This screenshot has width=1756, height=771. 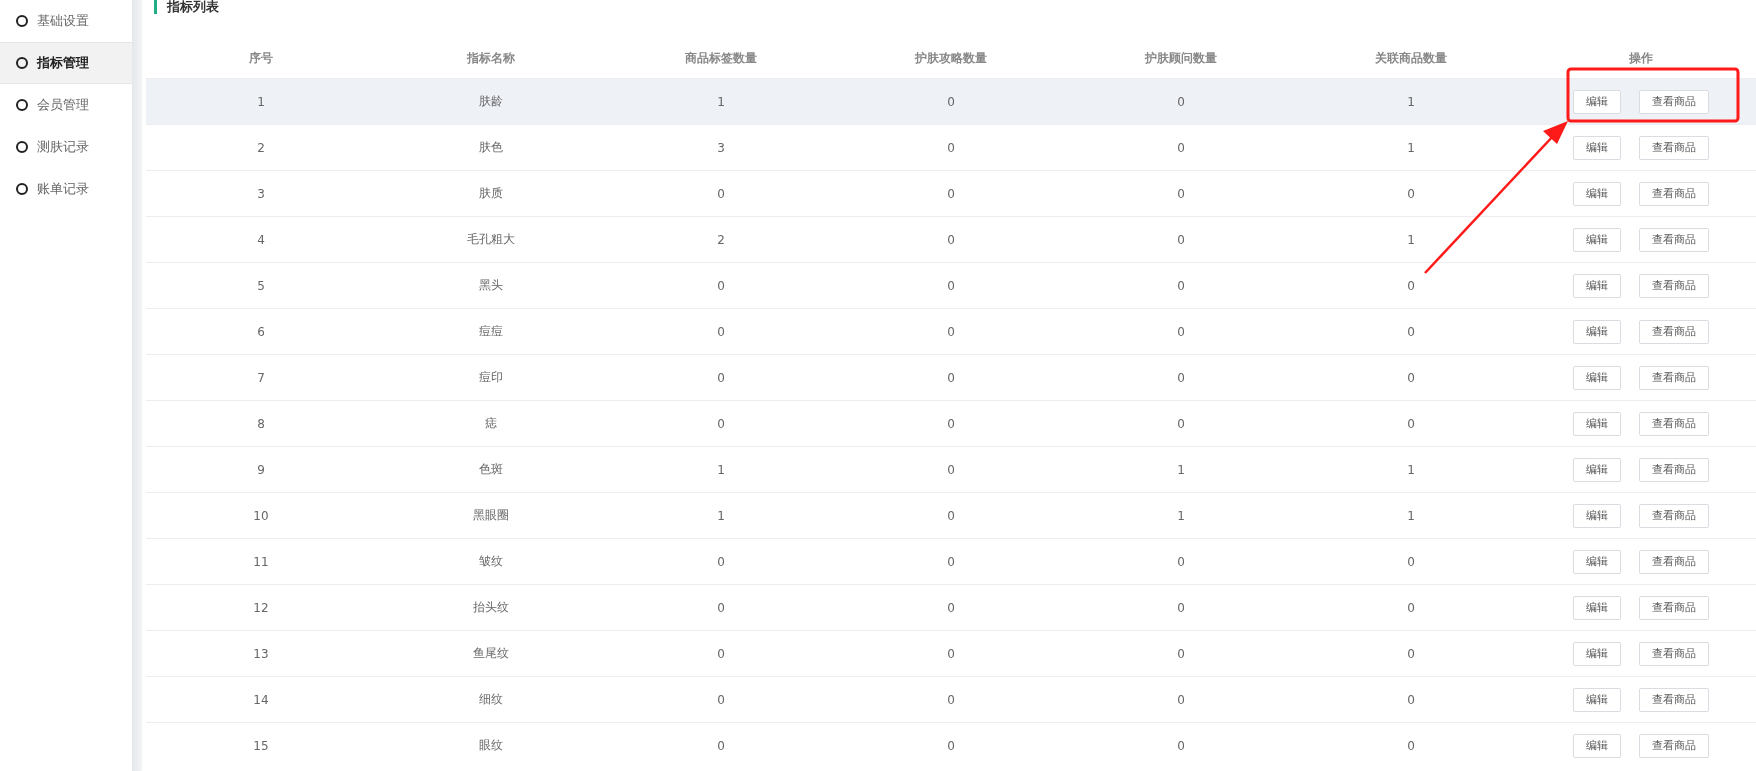 I want to click on table-row: 1 肤龄 1 0 0 1 编辑 查看商品, so click(x=951, y=101).